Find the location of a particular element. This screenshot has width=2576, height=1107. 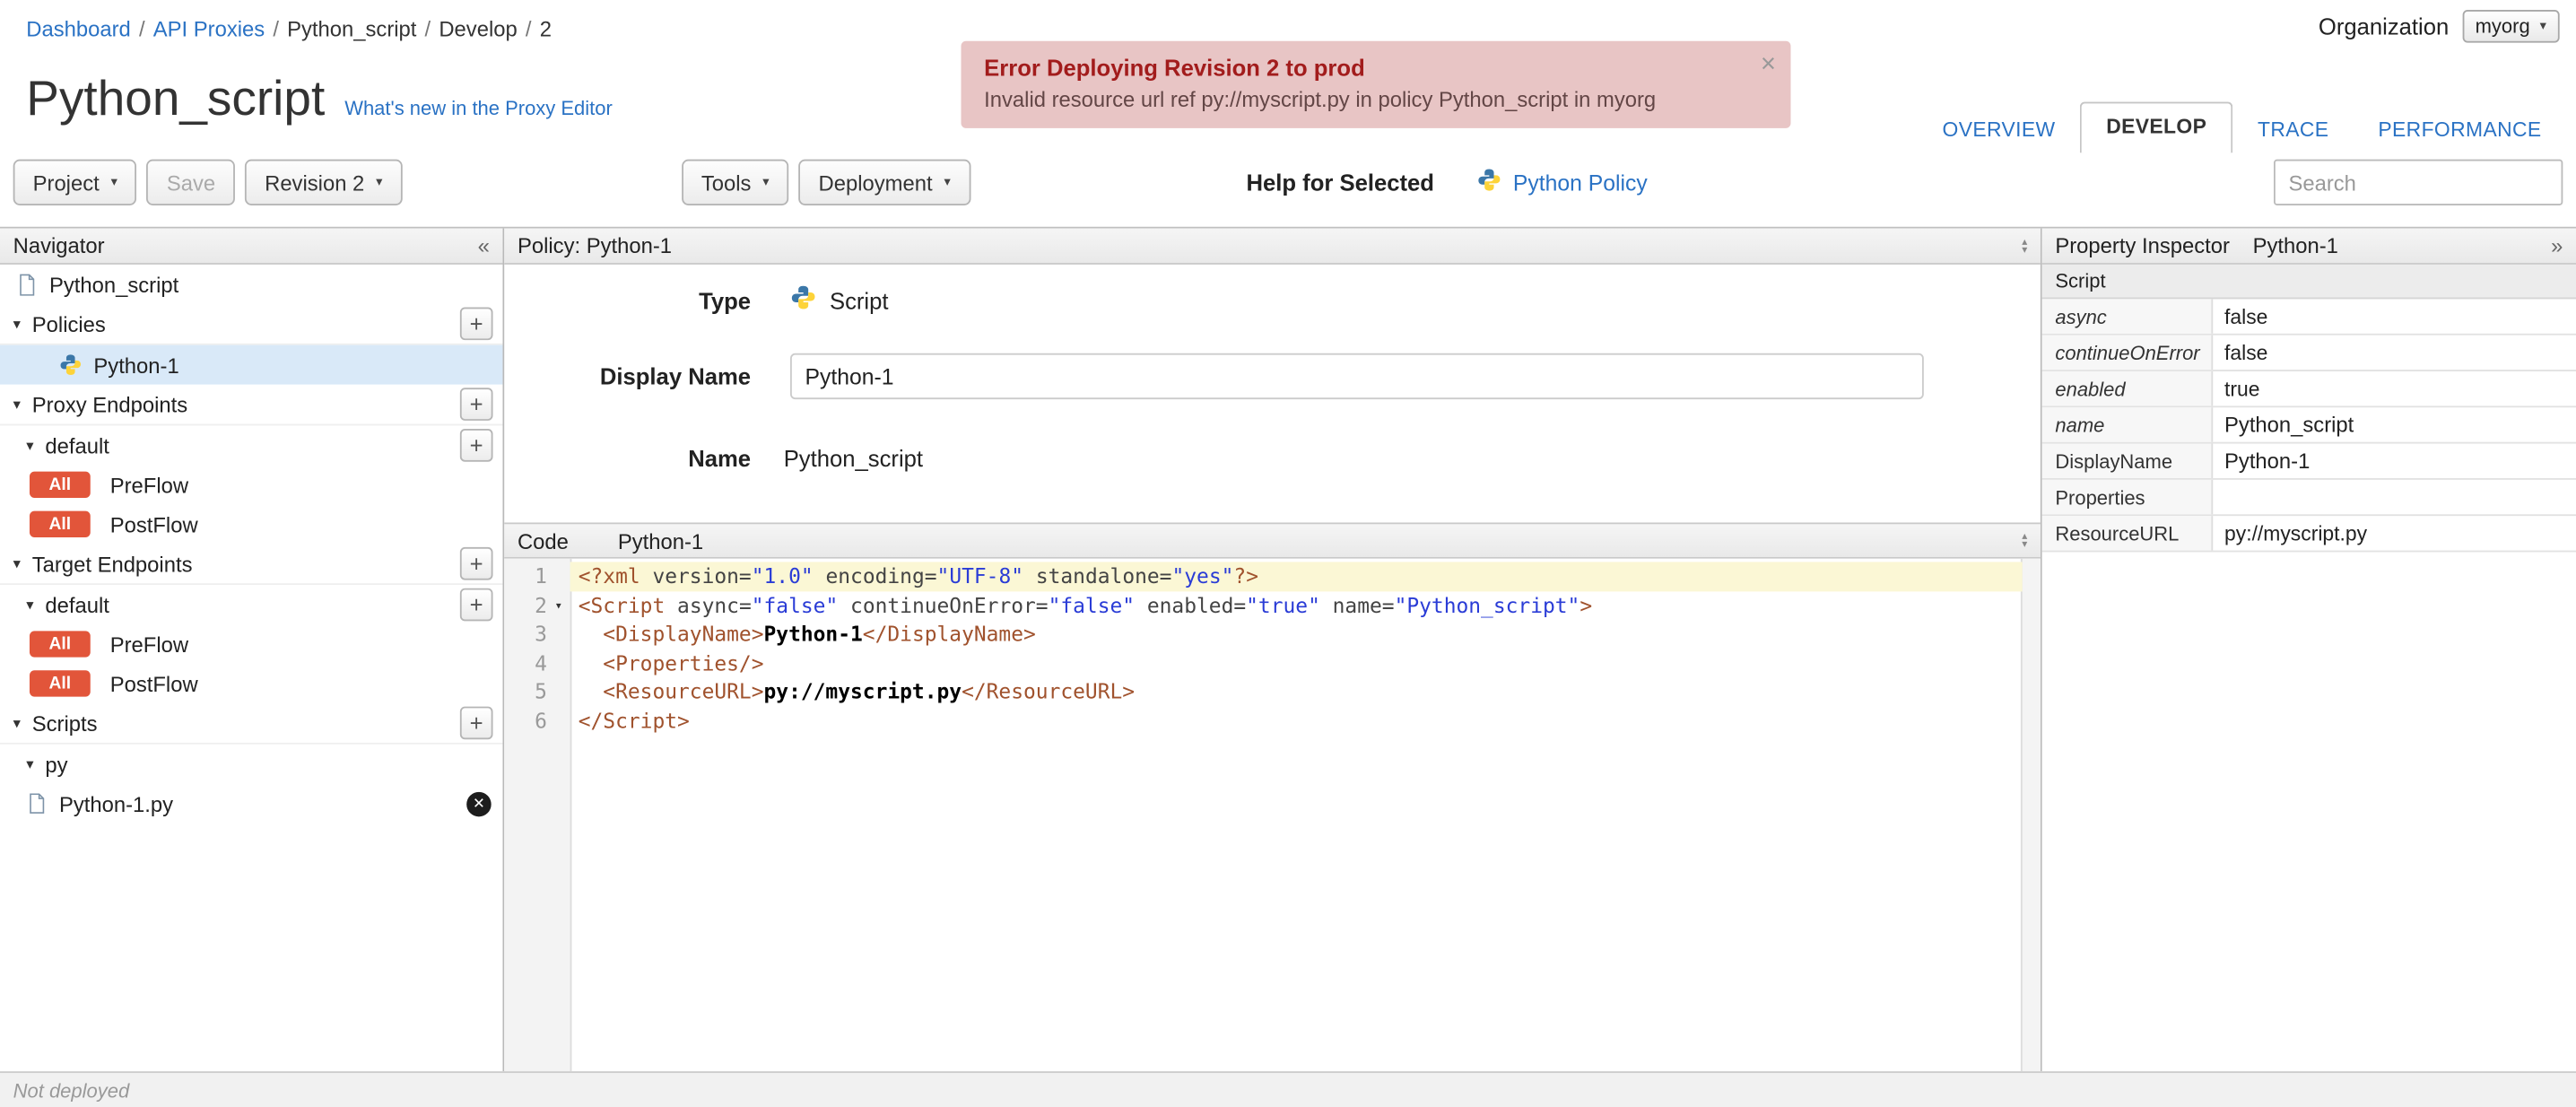

type-label: Type is located at coordinates (725, 299).